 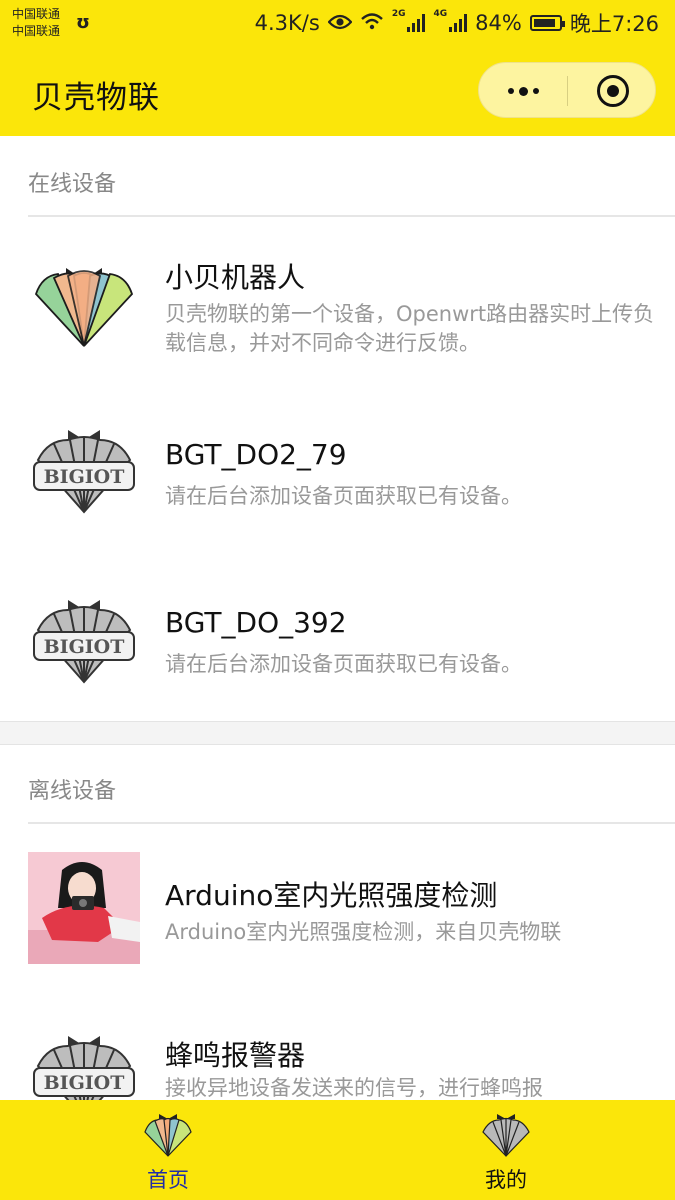 I want to click on device-item: BIGIOT 蜂鸣报警器 接收异地设备发送来的信号，进行蜂鸣报, so click(x=337, y=1055).